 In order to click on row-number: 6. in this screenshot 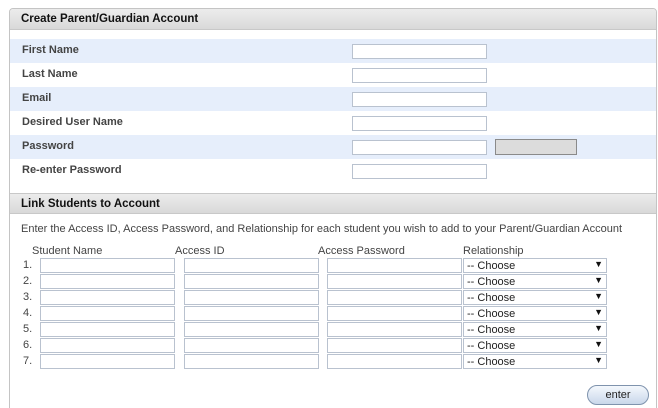, I will do `click(28, 345)`.